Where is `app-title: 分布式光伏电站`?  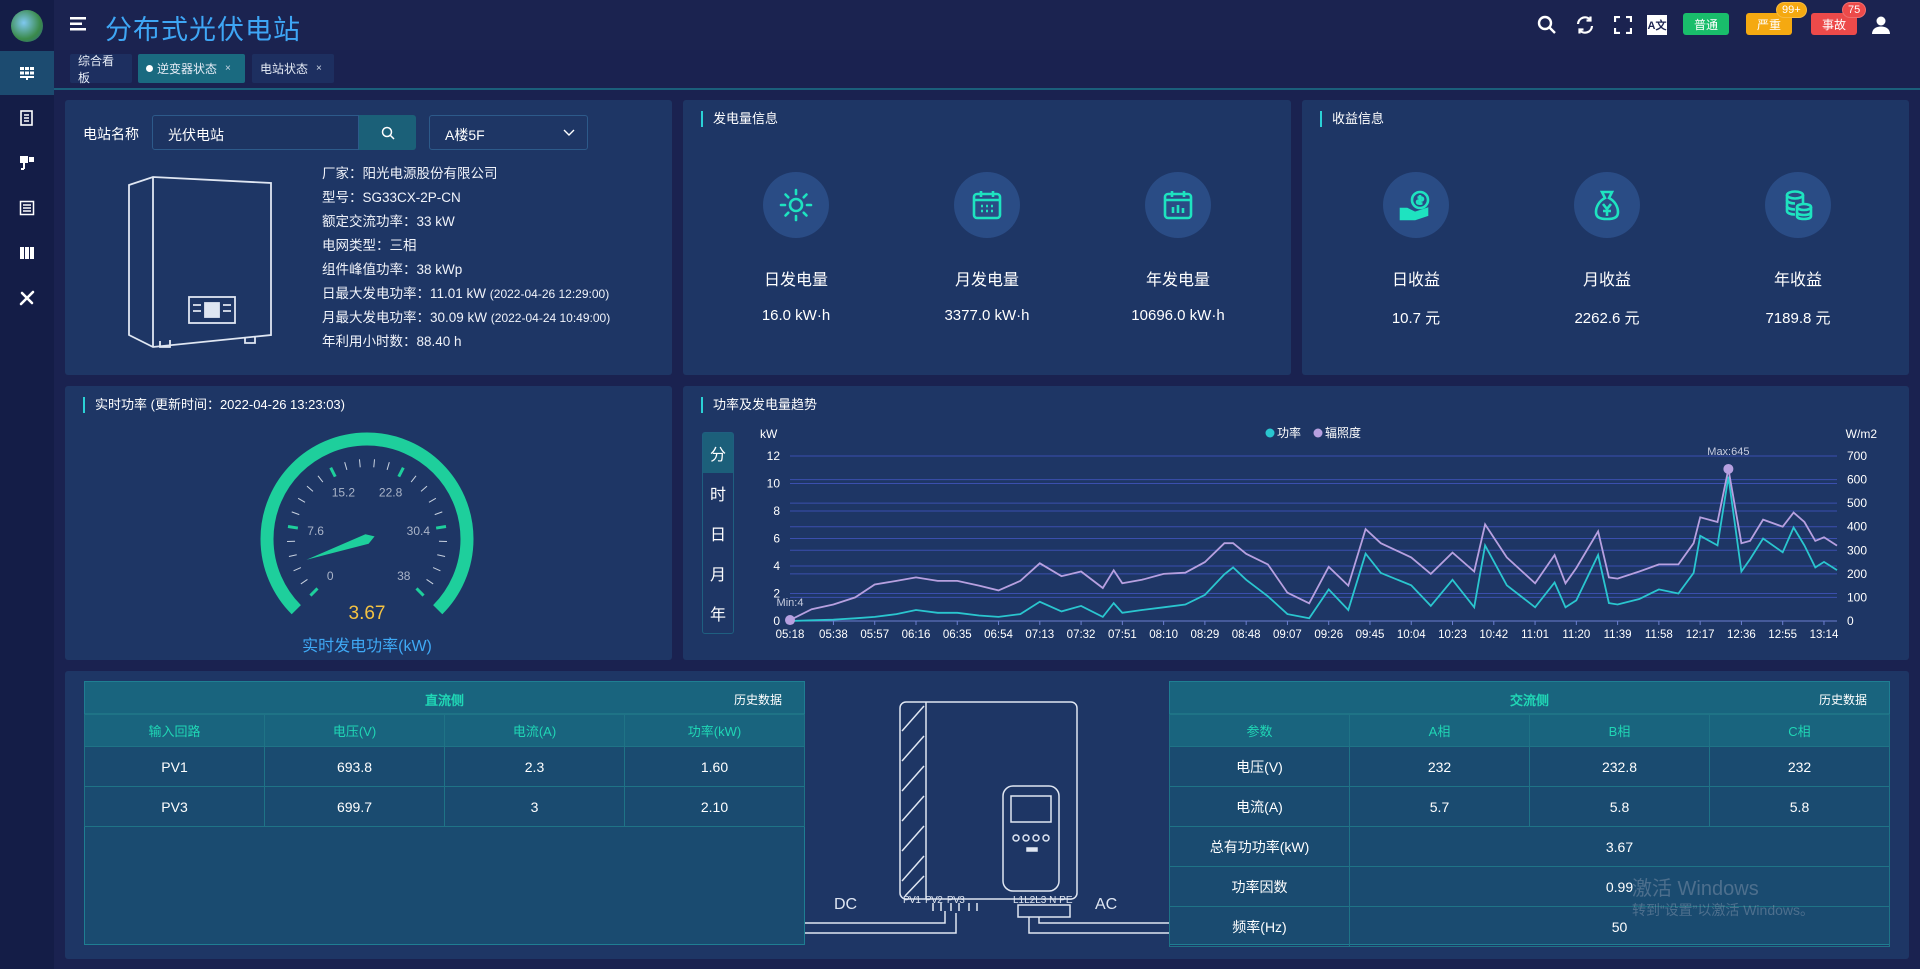 app-title: 分布式光伏电站 is located at coordinates (203, 30).